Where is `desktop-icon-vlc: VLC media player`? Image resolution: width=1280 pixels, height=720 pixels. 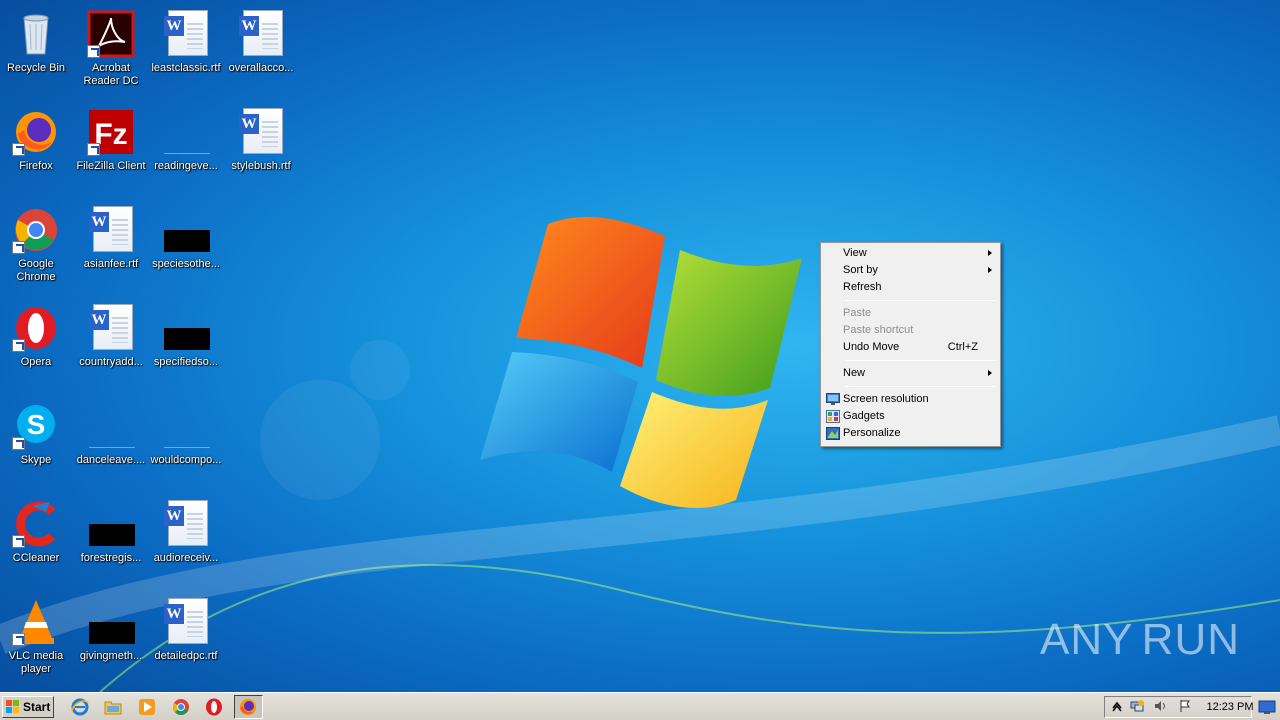 desktop-icon-vlc: VLC media player is located at coordinates (37, 638).